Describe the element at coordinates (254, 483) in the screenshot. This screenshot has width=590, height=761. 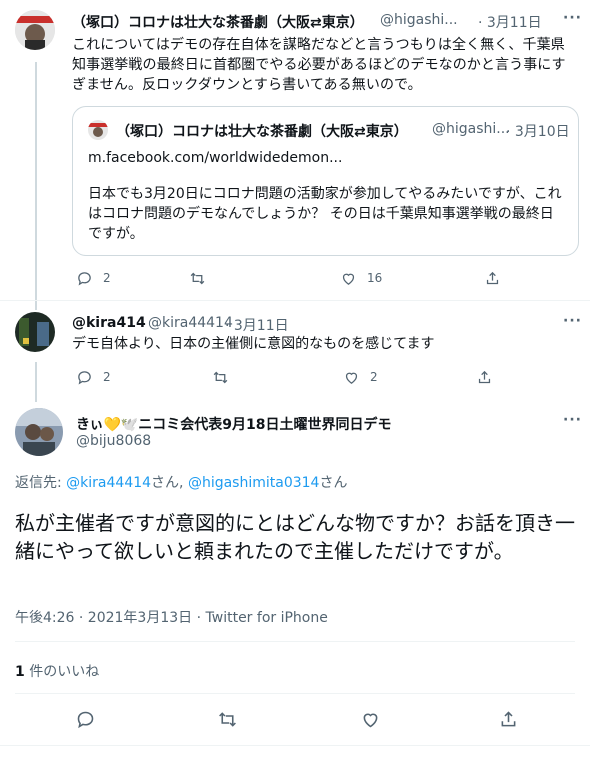
I see `reply-to-link: @higashimita0314` at that location.